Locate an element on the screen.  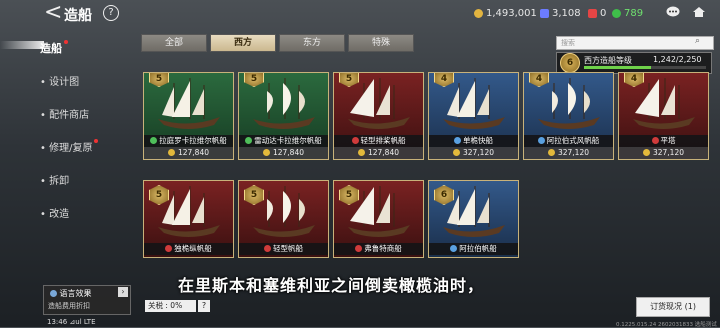
help-icon: ? is located at coordinates (111, 13).